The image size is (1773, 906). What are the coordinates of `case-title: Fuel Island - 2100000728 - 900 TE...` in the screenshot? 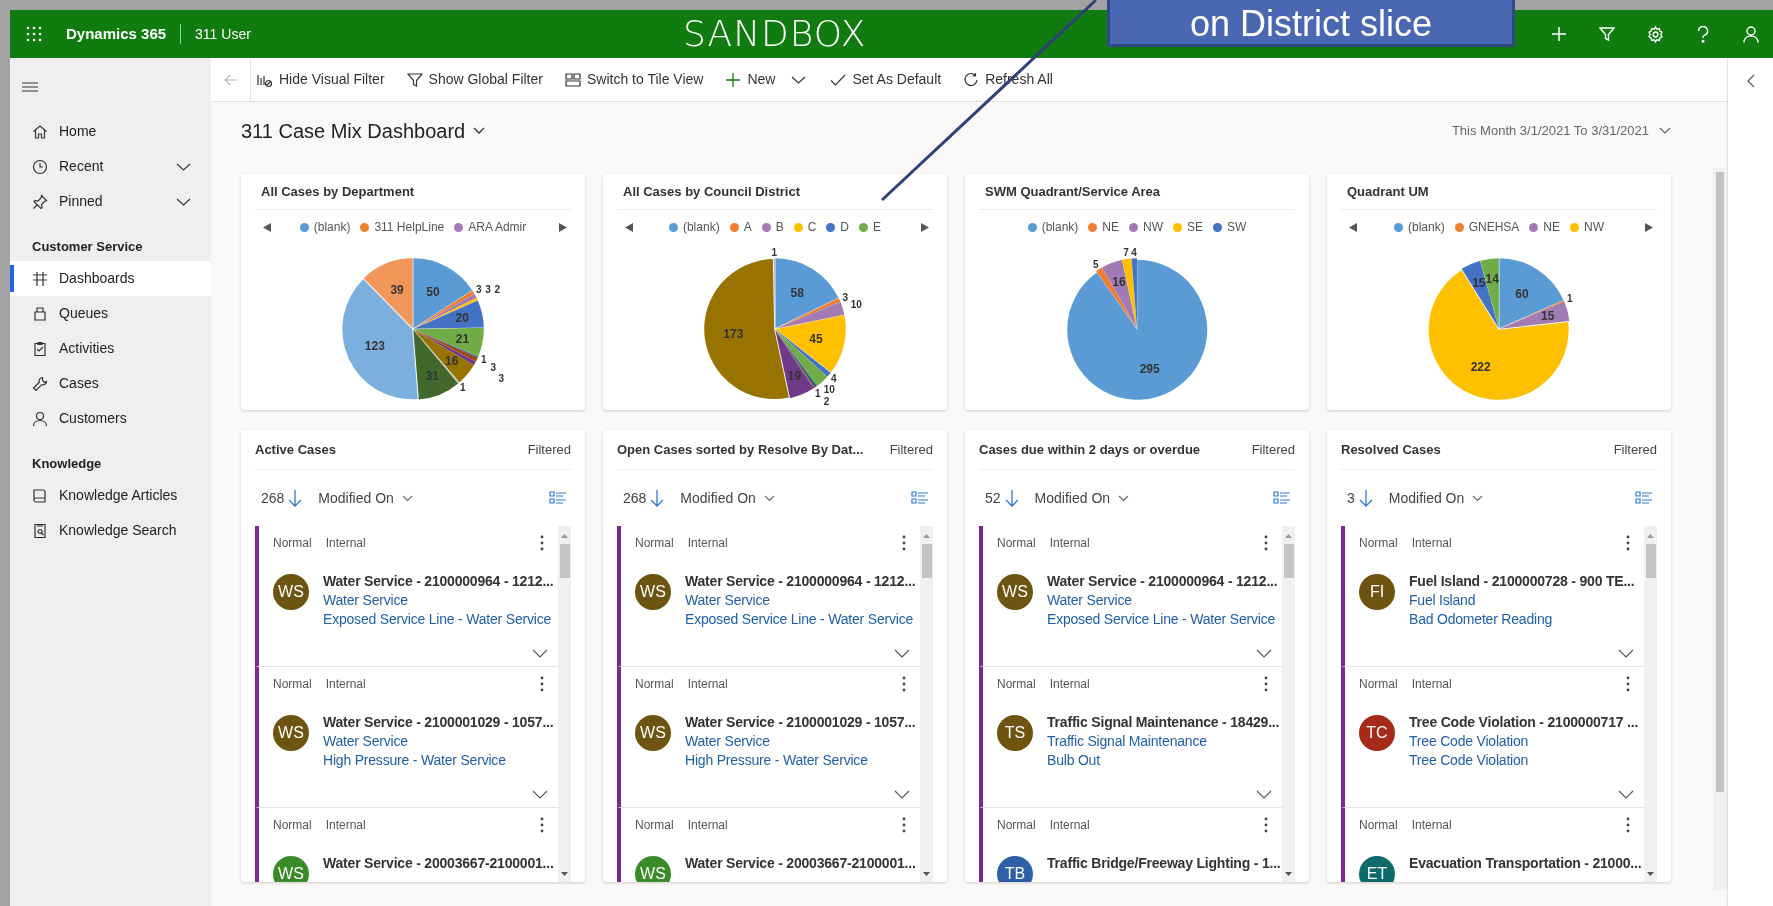 It's located at (1522, 581).